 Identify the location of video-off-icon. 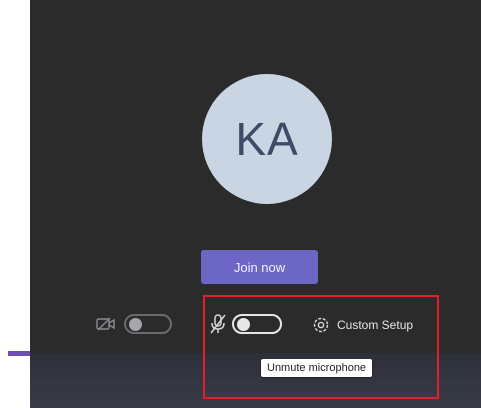
(106, 324).